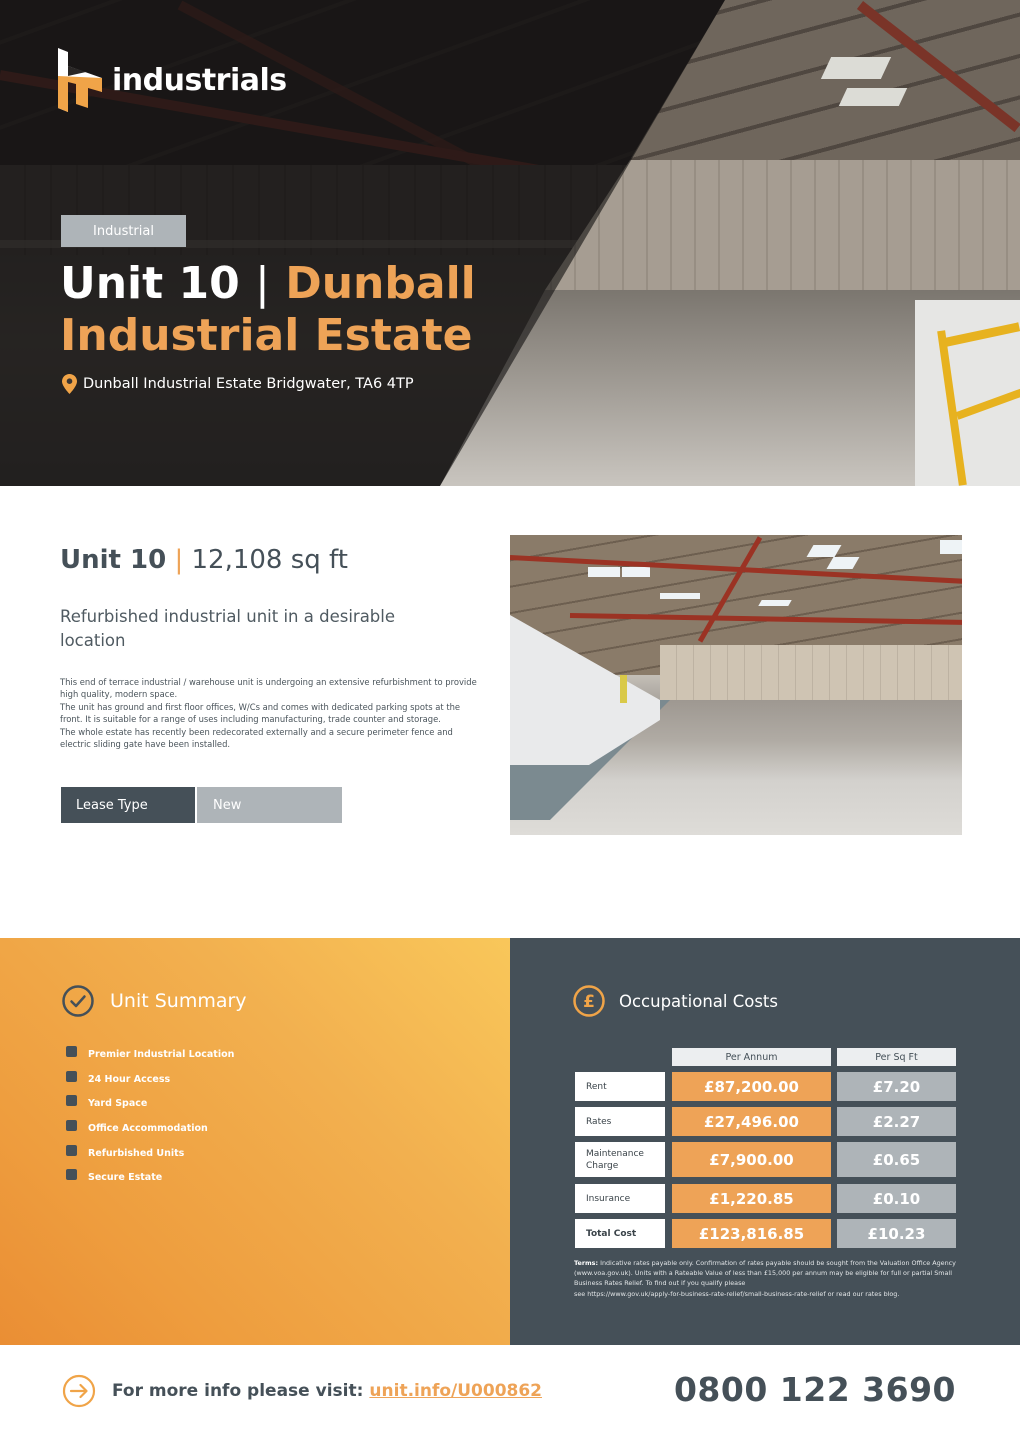 The image size is (1020, 1442). What do you see at coordinates (238, 1391) in the screenshot?
I see `more-info-text: For more info please visit:` at bounding box center [238, 1391].